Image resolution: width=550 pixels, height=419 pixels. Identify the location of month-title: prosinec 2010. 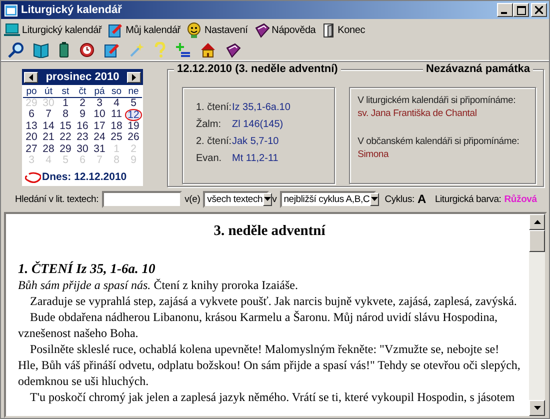
(83, 77).